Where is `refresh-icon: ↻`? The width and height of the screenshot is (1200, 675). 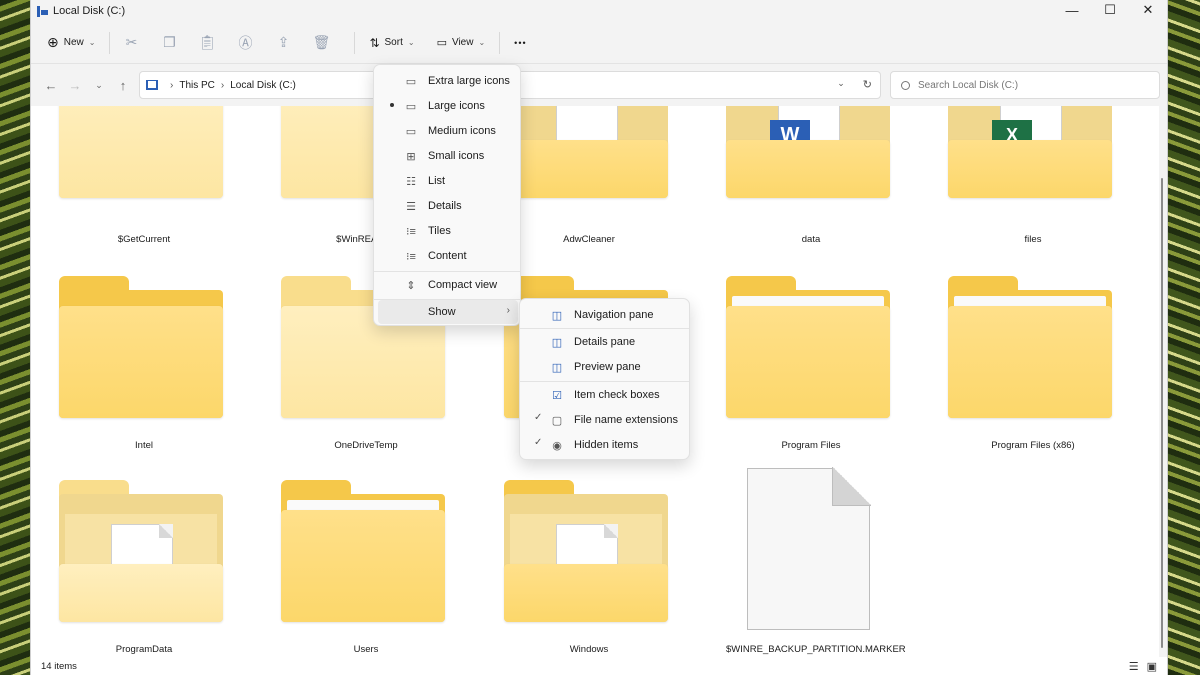 refresh-icon: ↻ is located at coordinates (867, 84).